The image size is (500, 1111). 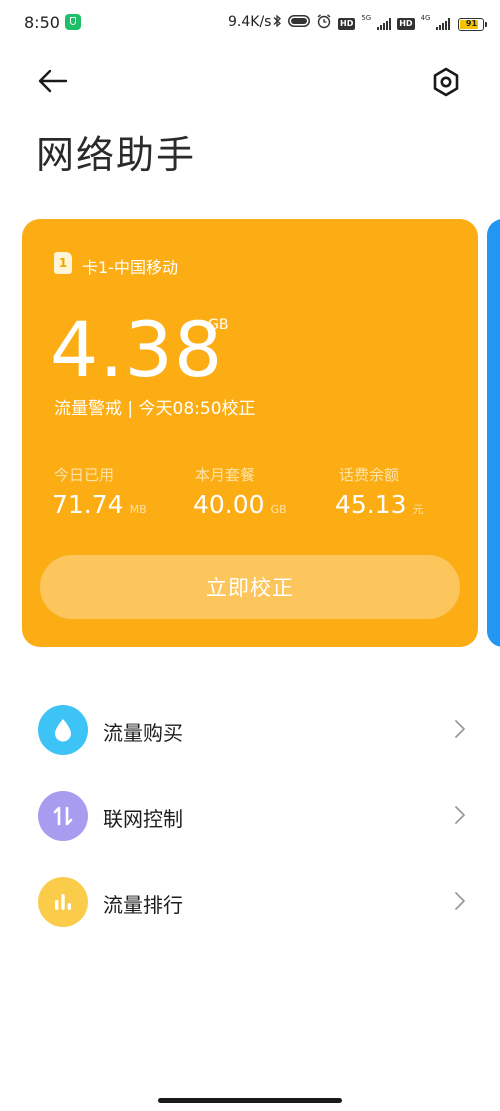 I want to click on menu-item-network-control: 联网控制, so click(x=250, y=828).